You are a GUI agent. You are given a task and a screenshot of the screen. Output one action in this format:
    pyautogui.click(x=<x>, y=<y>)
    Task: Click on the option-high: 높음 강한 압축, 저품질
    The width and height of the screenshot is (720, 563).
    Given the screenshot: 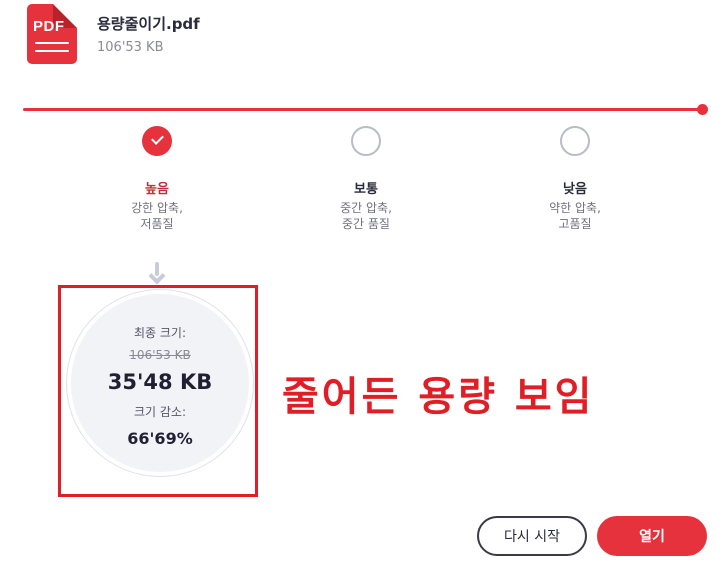 What is the action you would take?
    pyautogui.click(x=157, y=179)
    